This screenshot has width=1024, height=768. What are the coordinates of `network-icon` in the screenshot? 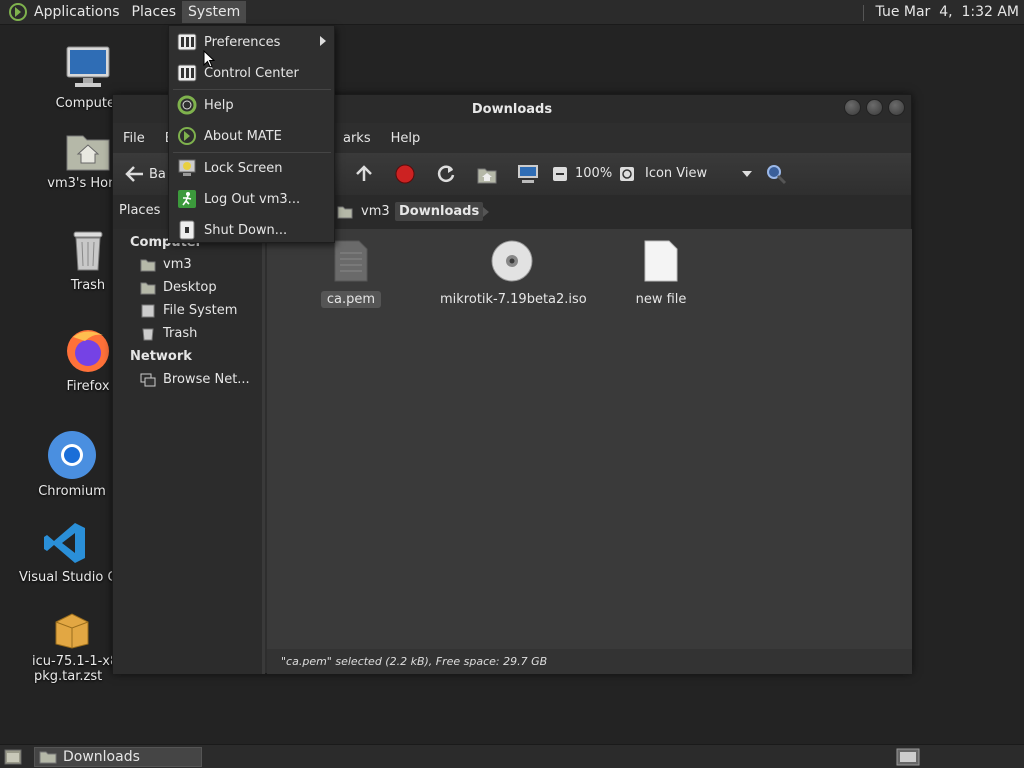 It's located at (148, 379).